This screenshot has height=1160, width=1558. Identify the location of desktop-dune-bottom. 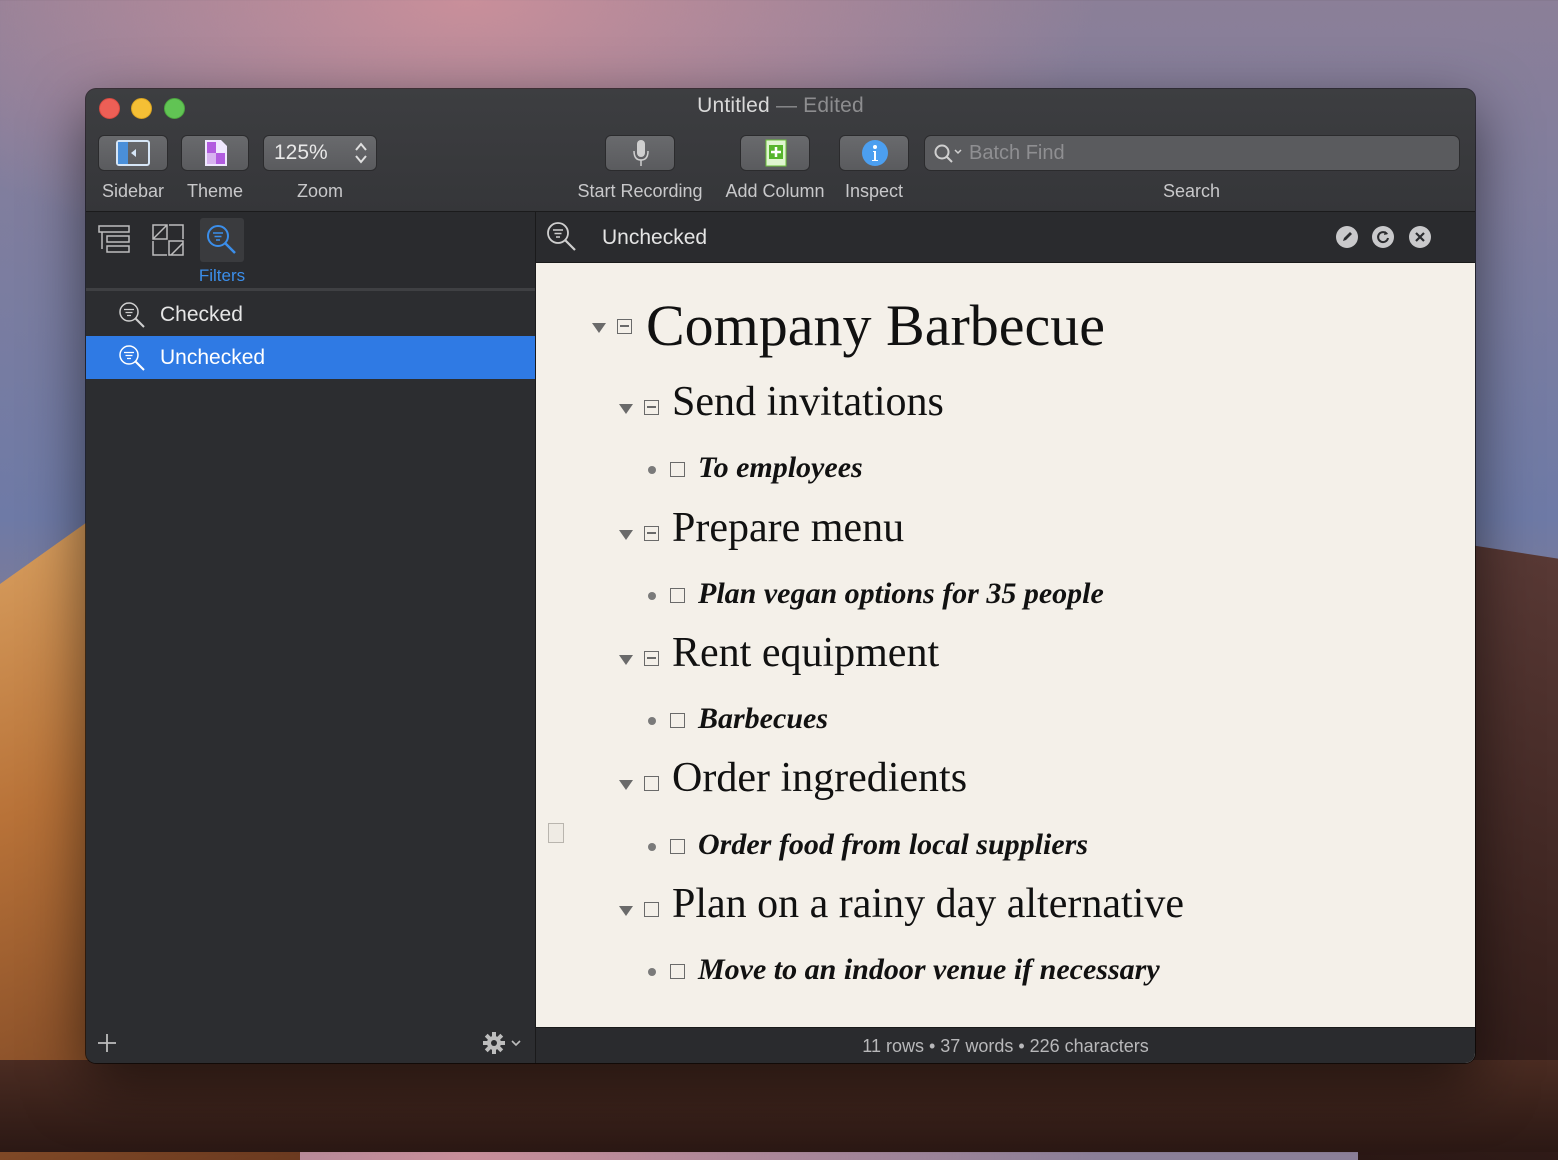
(779, 1106).